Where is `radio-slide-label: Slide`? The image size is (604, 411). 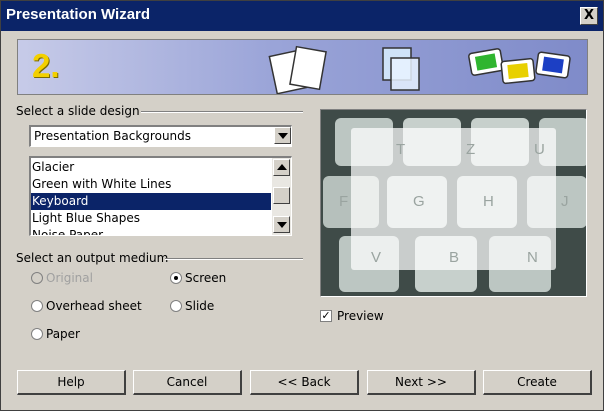
radio-slide-label: Slide is located at coordinates (199, 306).